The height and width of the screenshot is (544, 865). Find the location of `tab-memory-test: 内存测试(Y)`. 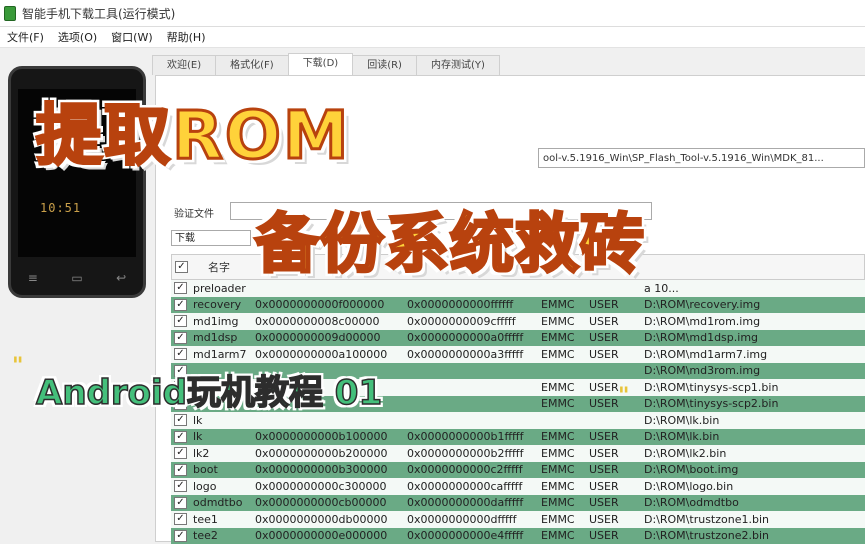

tab-memory-test: 内存测试(Y) is located at coordinates (458, 65).